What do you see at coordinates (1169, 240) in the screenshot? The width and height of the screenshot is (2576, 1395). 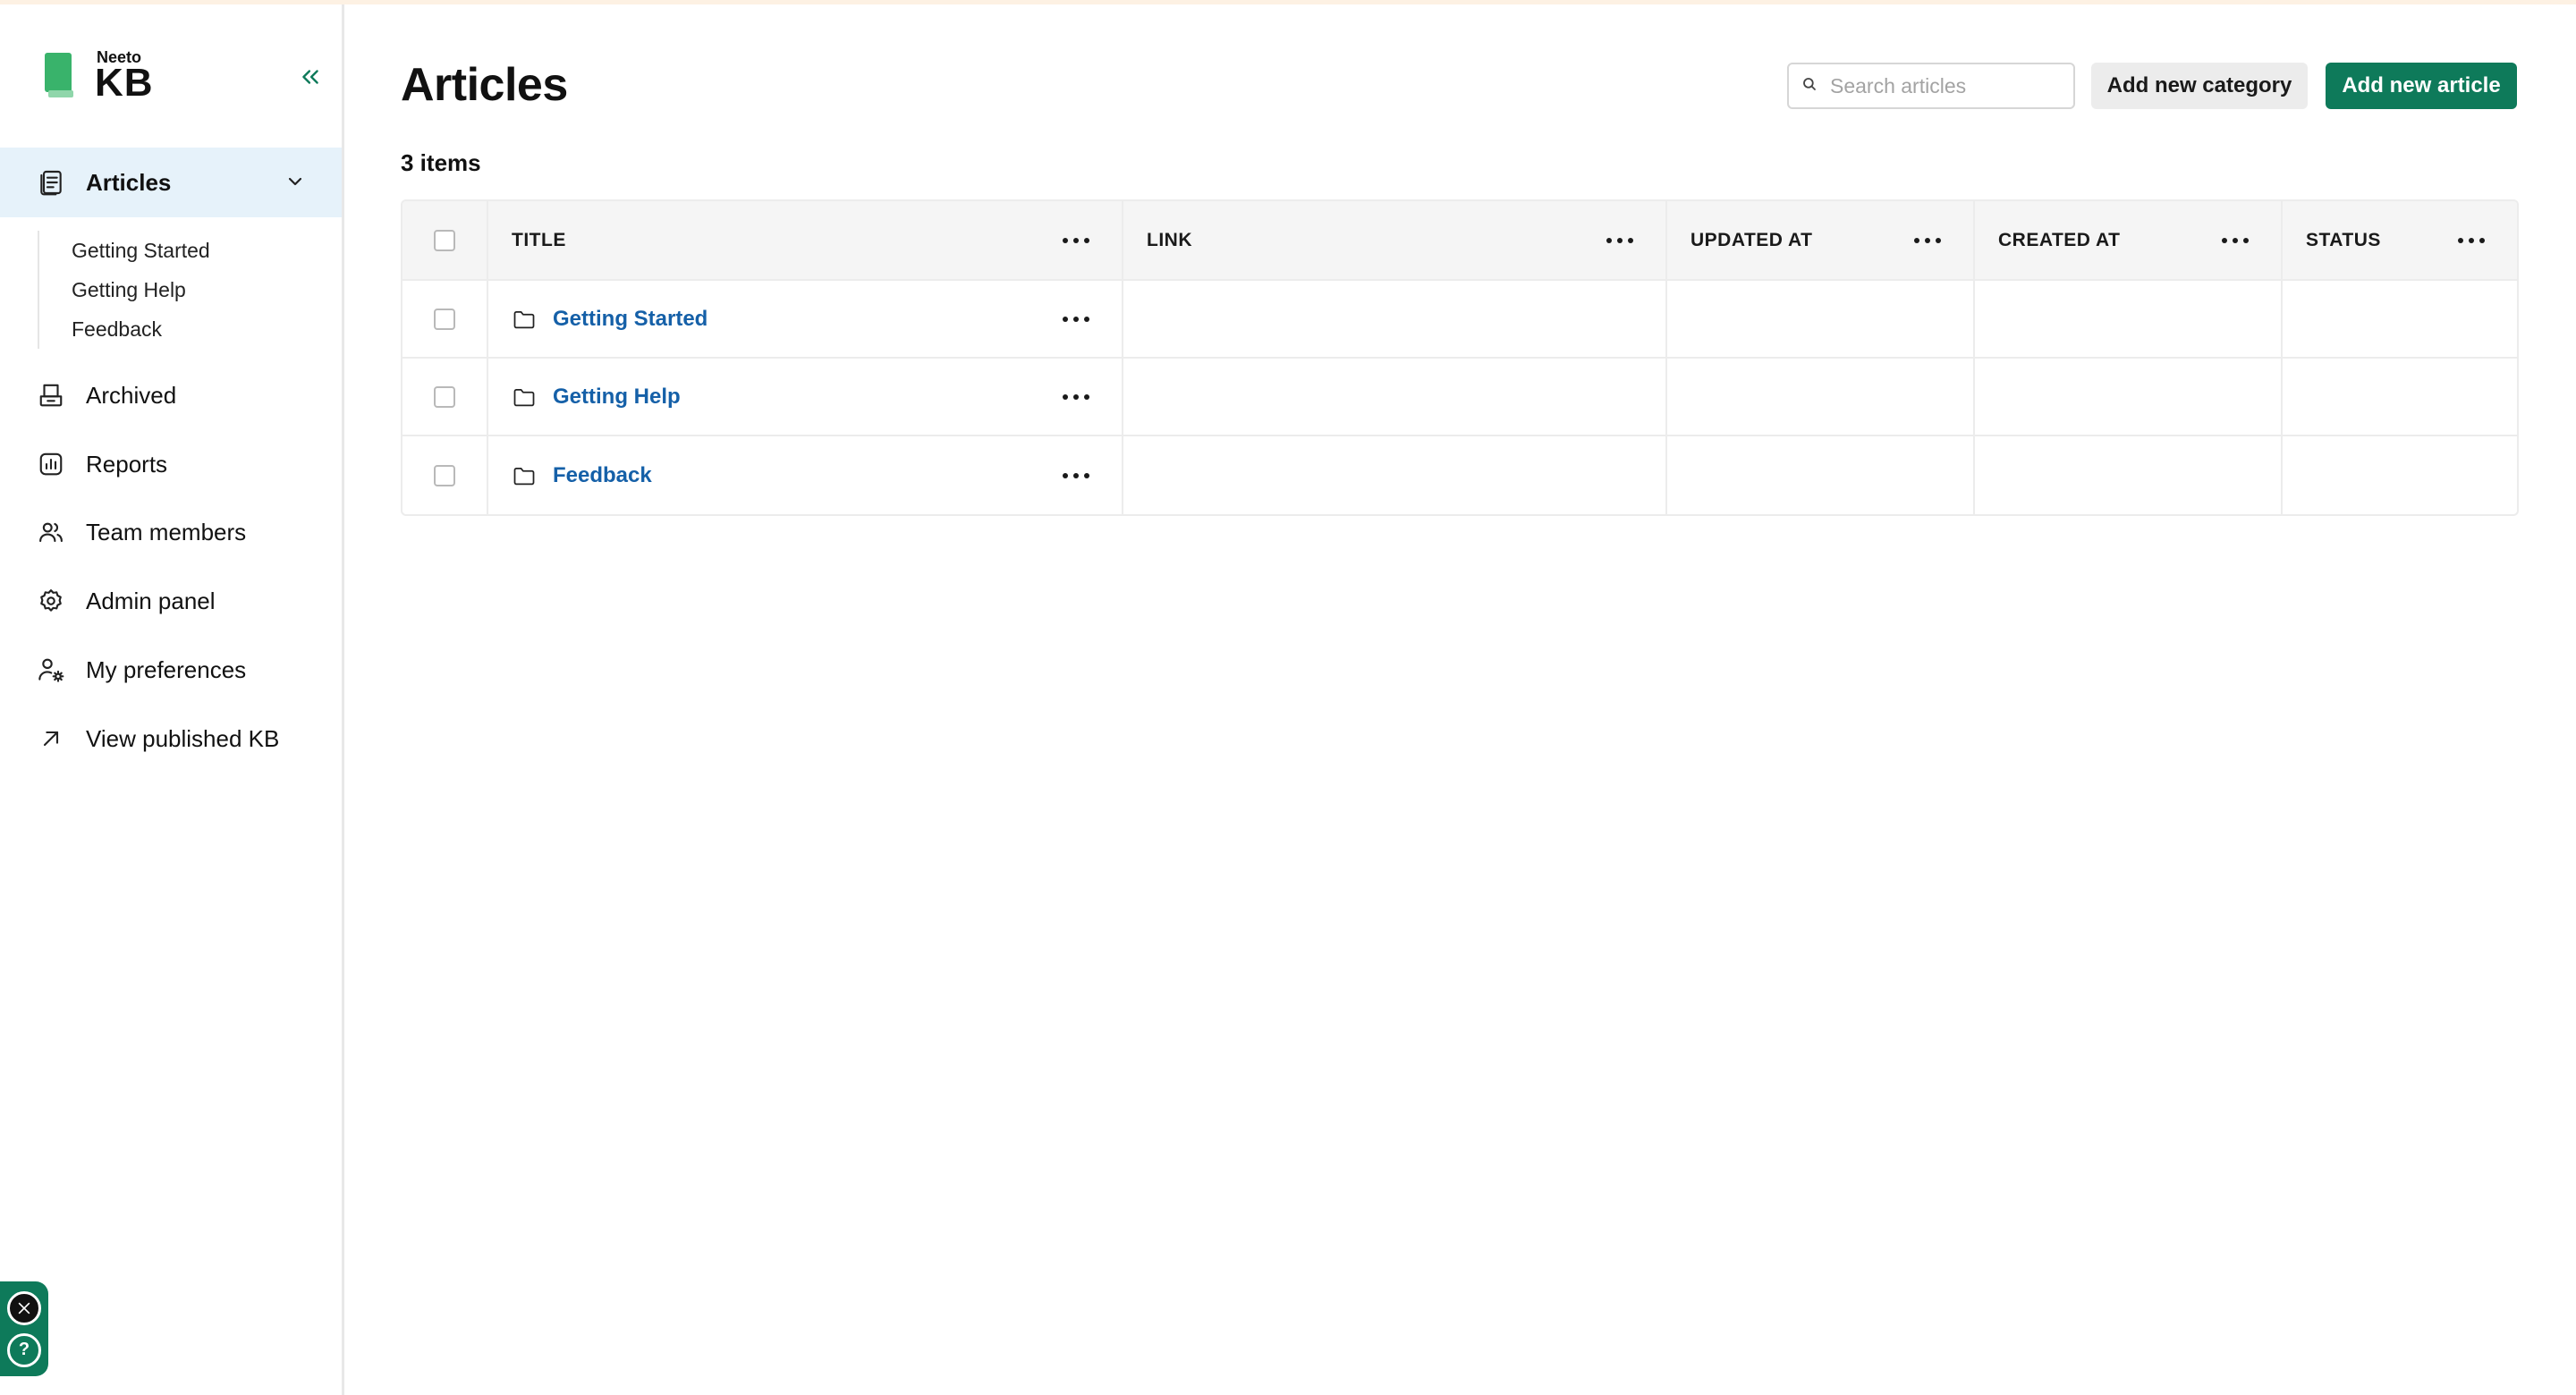 I see `column-header-link: LINK` at bounding box center [1169, 240].